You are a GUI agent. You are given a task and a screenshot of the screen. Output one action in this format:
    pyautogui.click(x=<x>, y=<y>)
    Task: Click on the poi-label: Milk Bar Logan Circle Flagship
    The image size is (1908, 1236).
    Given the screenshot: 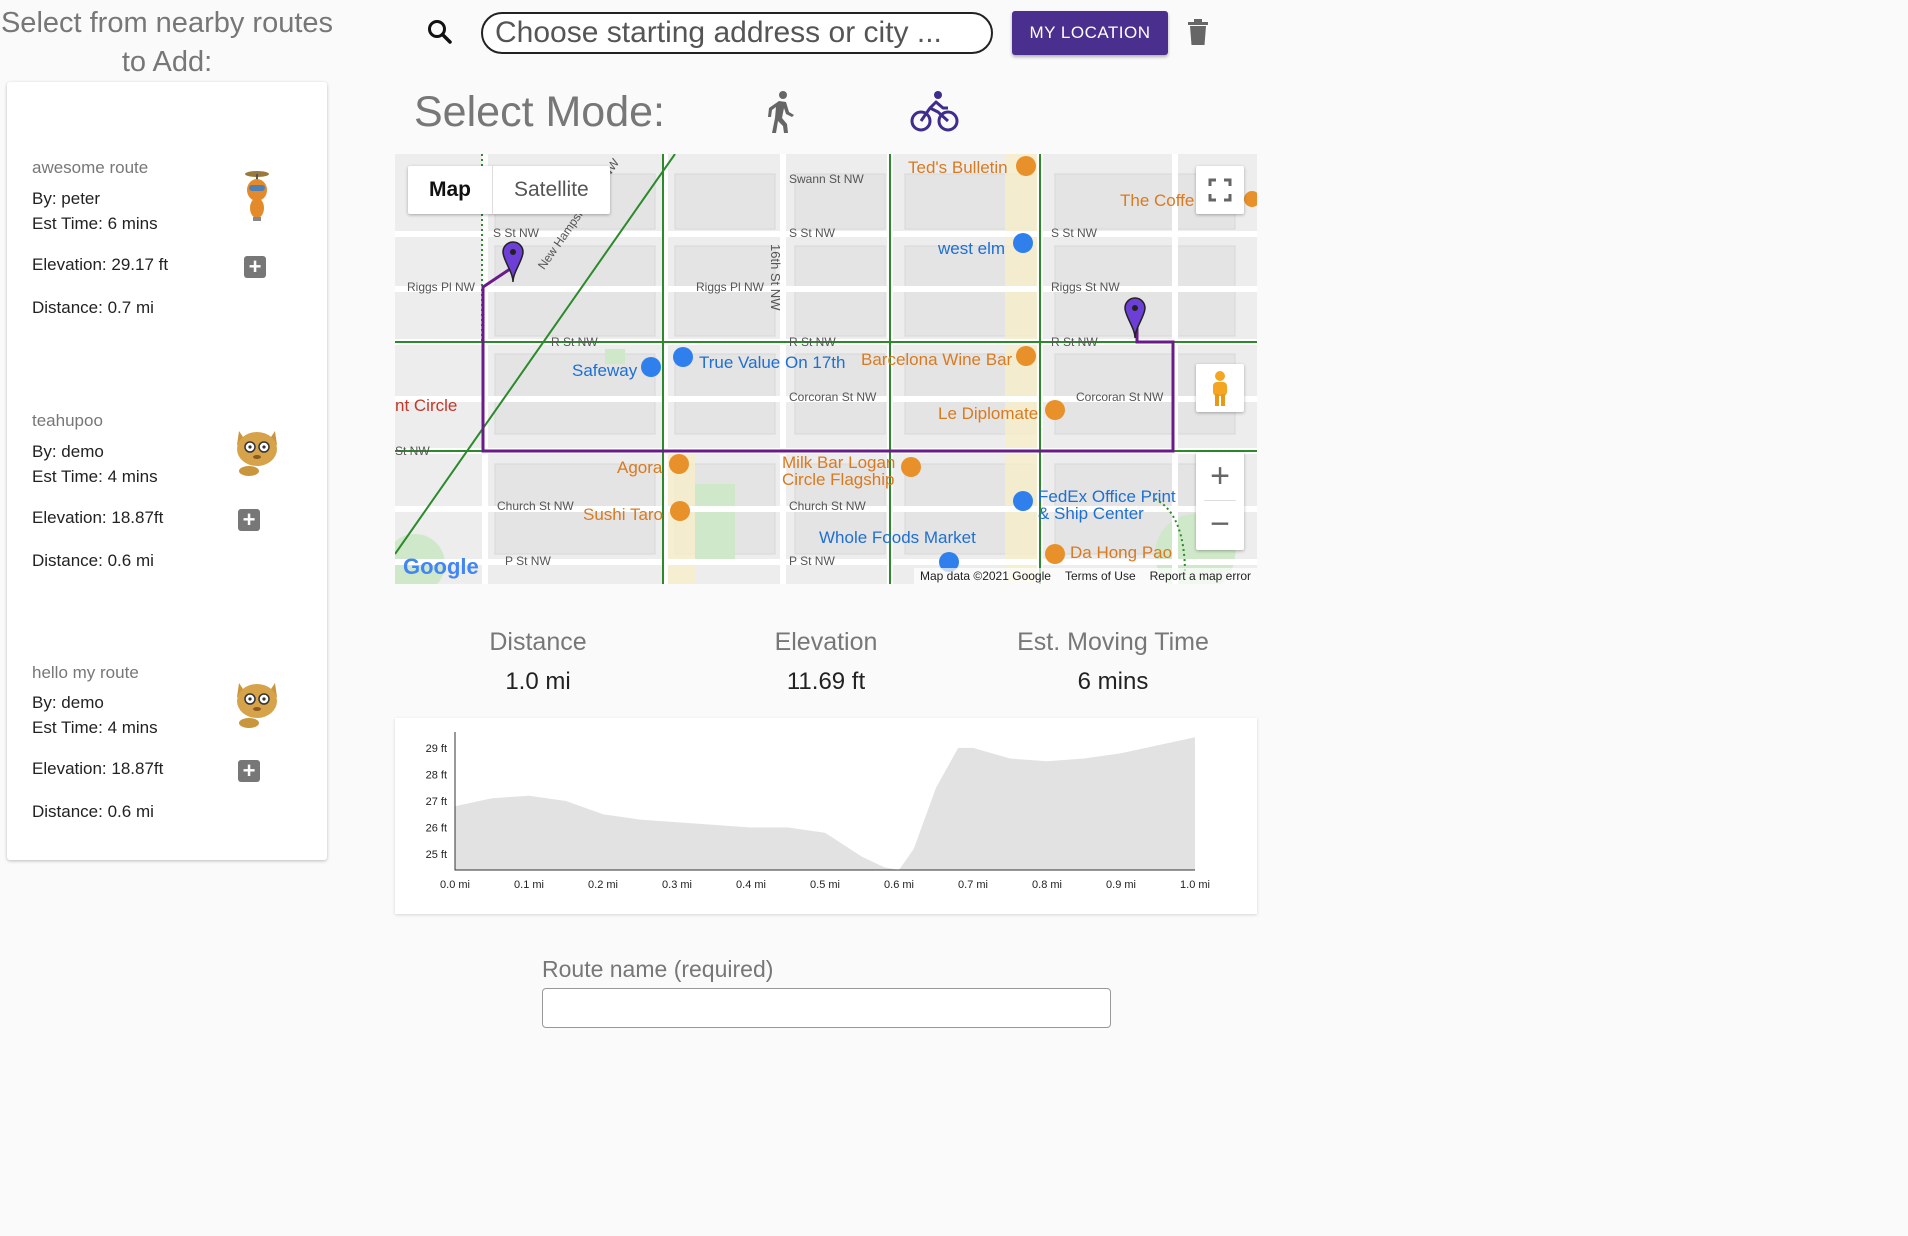 What is the action you would take?
    pyautogui.click(x=839, y=471)
    